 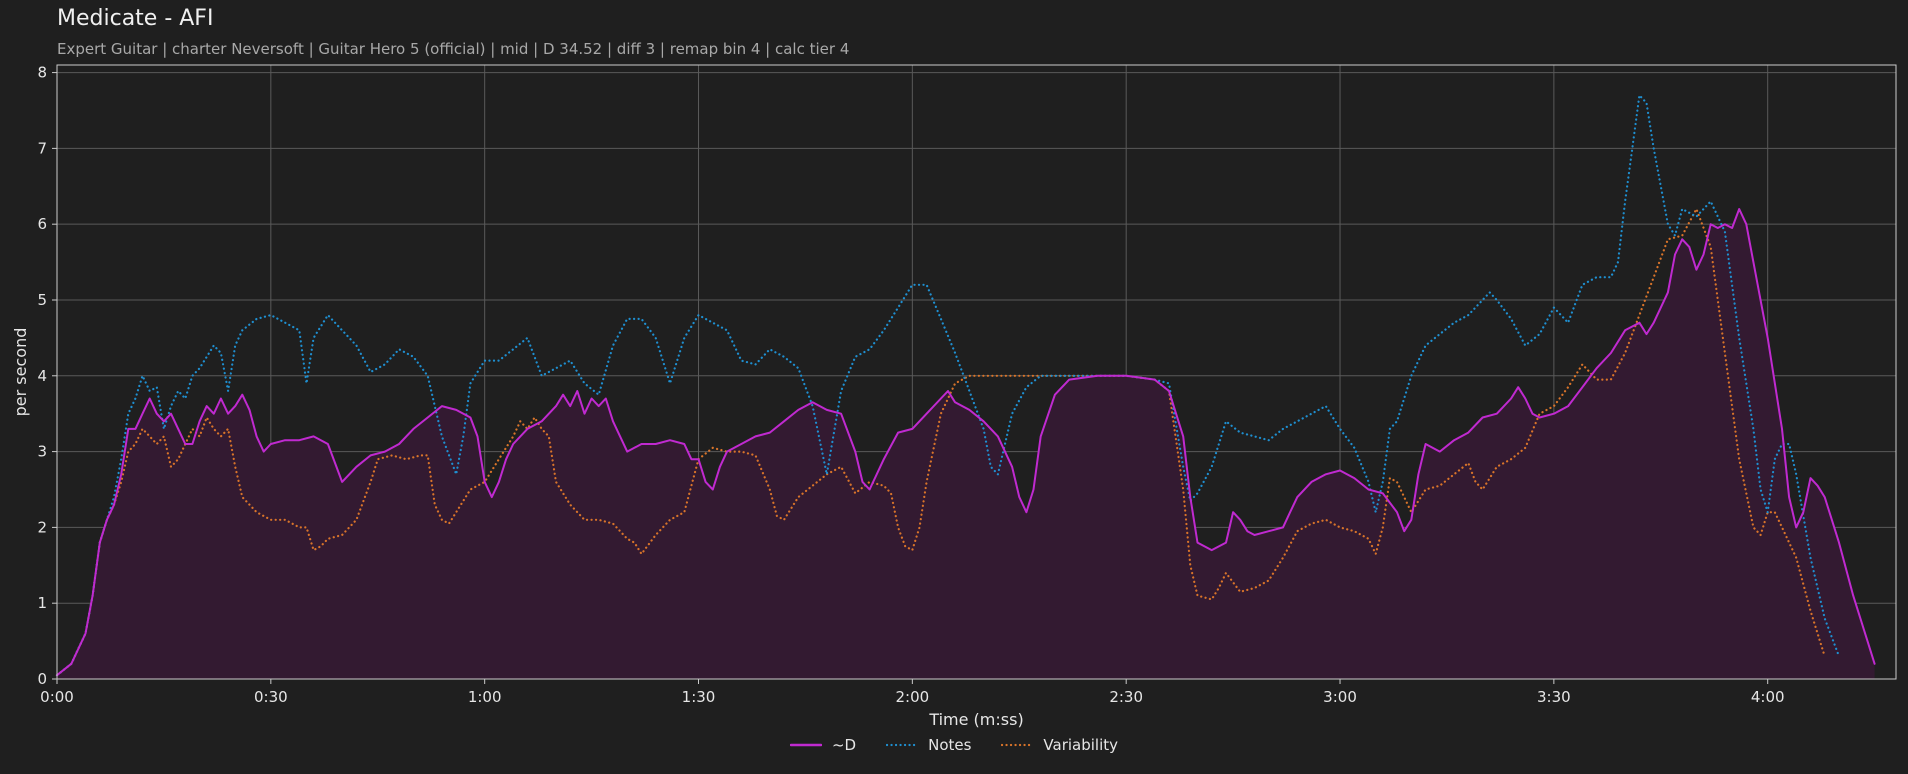 I want to click on legend-label: Notes, so click(x=950, y=745).